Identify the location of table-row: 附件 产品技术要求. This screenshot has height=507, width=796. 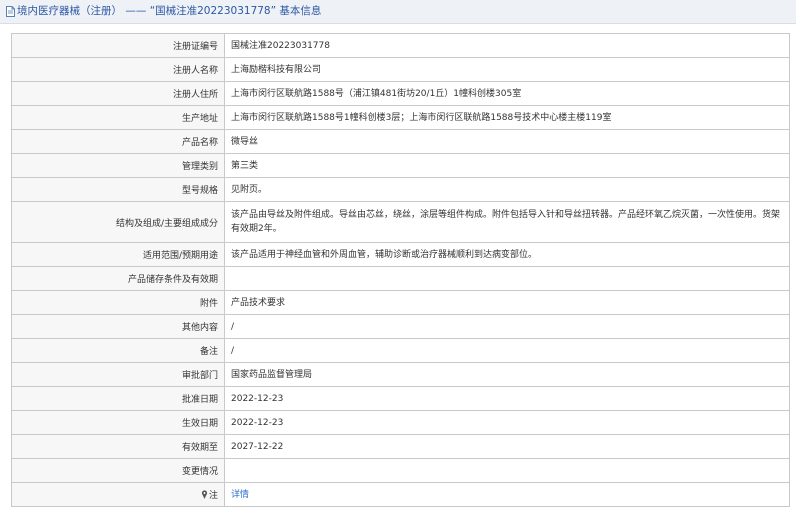
(400, 302).